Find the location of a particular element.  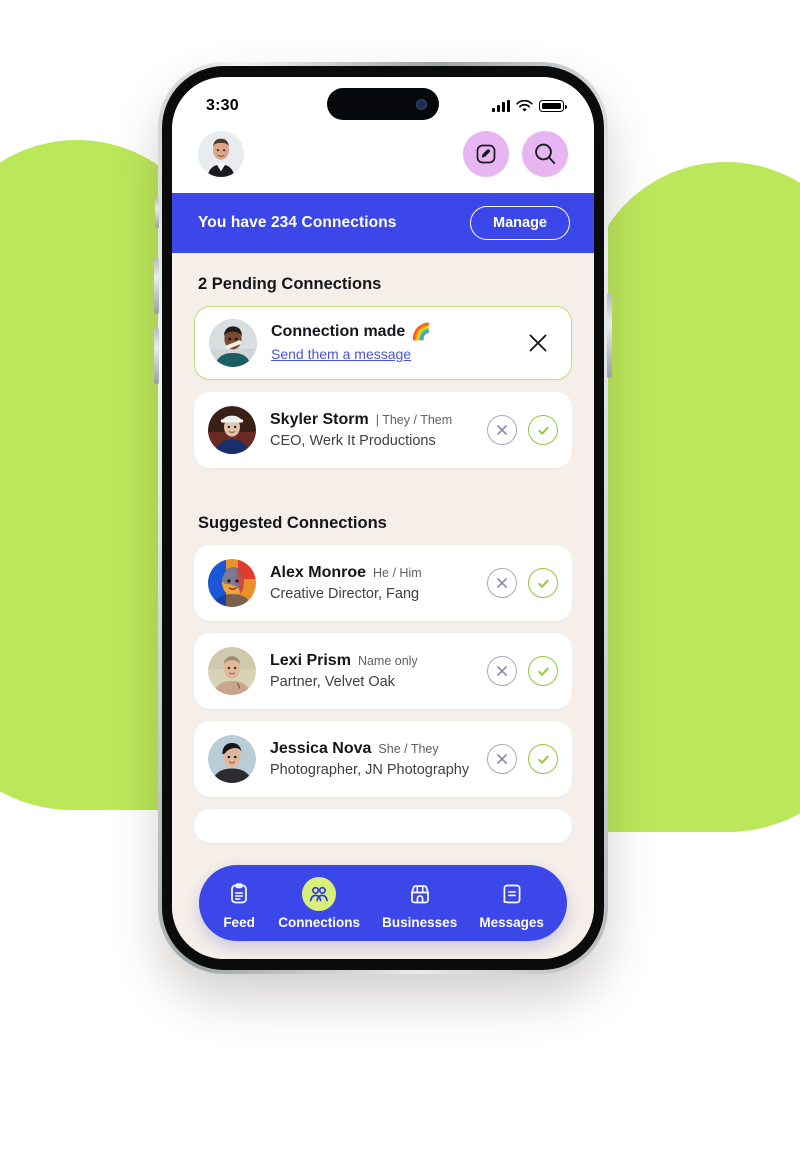

list-item is located at coordinates (383, 826).